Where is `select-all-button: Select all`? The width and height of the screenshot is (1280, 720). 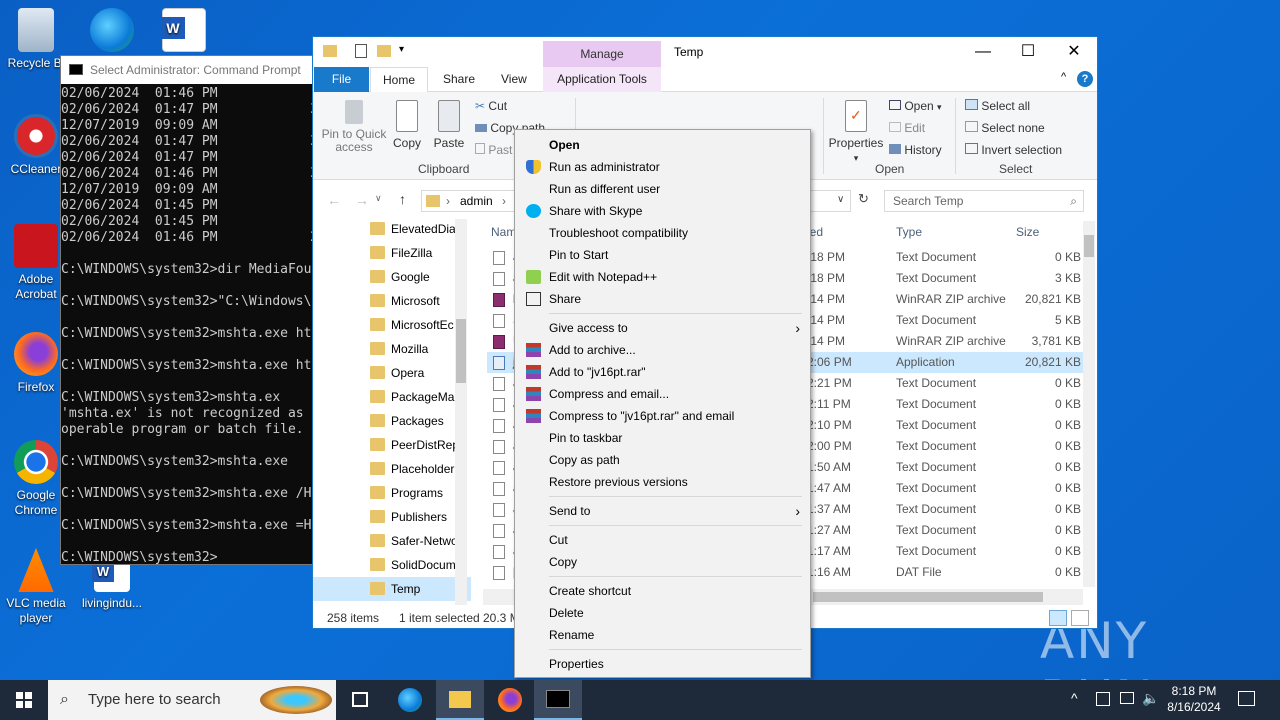 select-all-button: Select all is located at coordinates (997, 106).